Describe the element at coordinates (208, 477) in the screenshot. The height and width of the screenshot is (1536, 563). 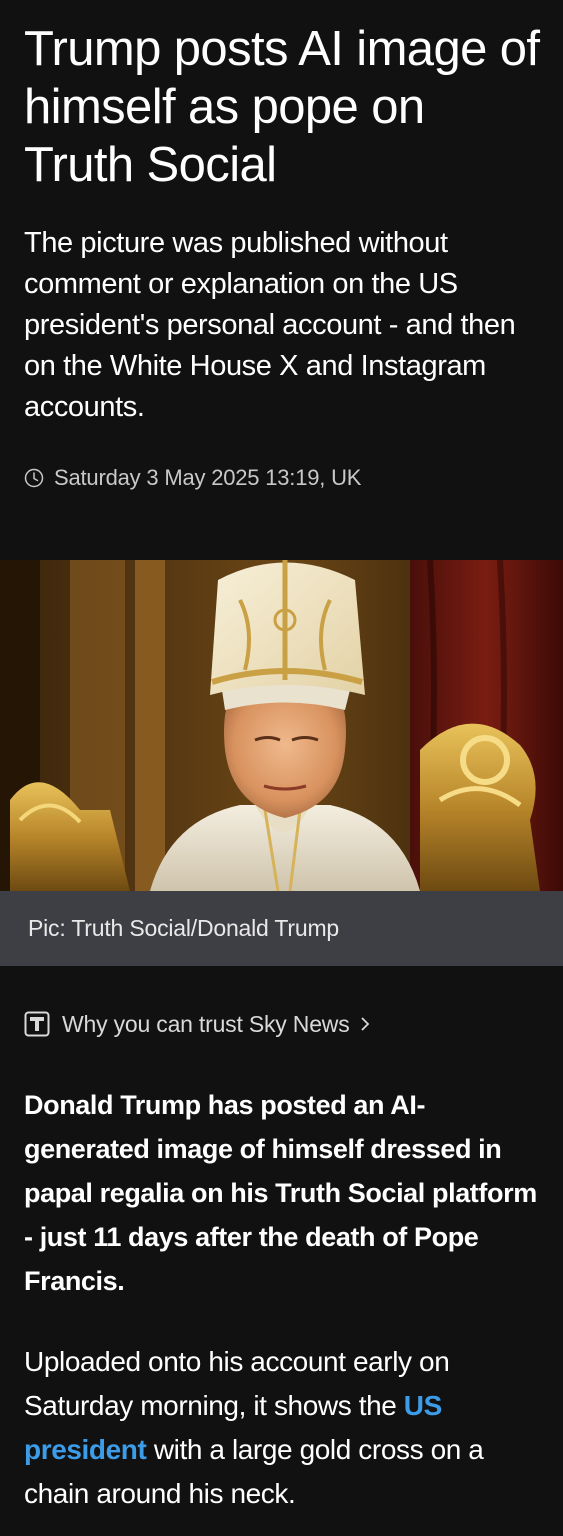
I see `timestamp-text: Saturday 3 May 2025 13:19, UK` at that location.